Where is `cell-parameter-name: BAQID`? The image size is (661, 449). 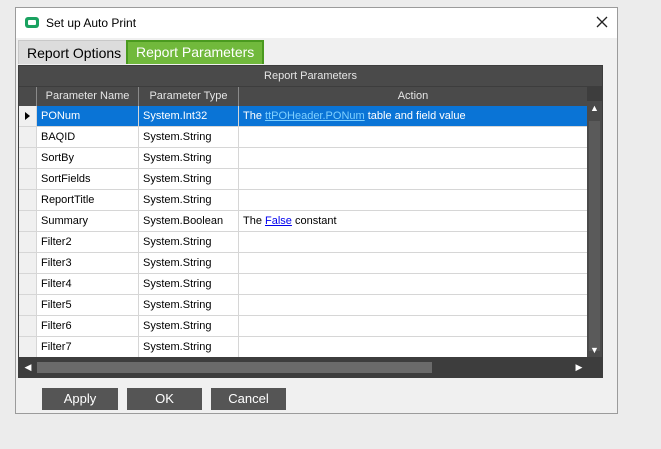
cell-parameter-name: BAQID is located at coordinates (88, 137).